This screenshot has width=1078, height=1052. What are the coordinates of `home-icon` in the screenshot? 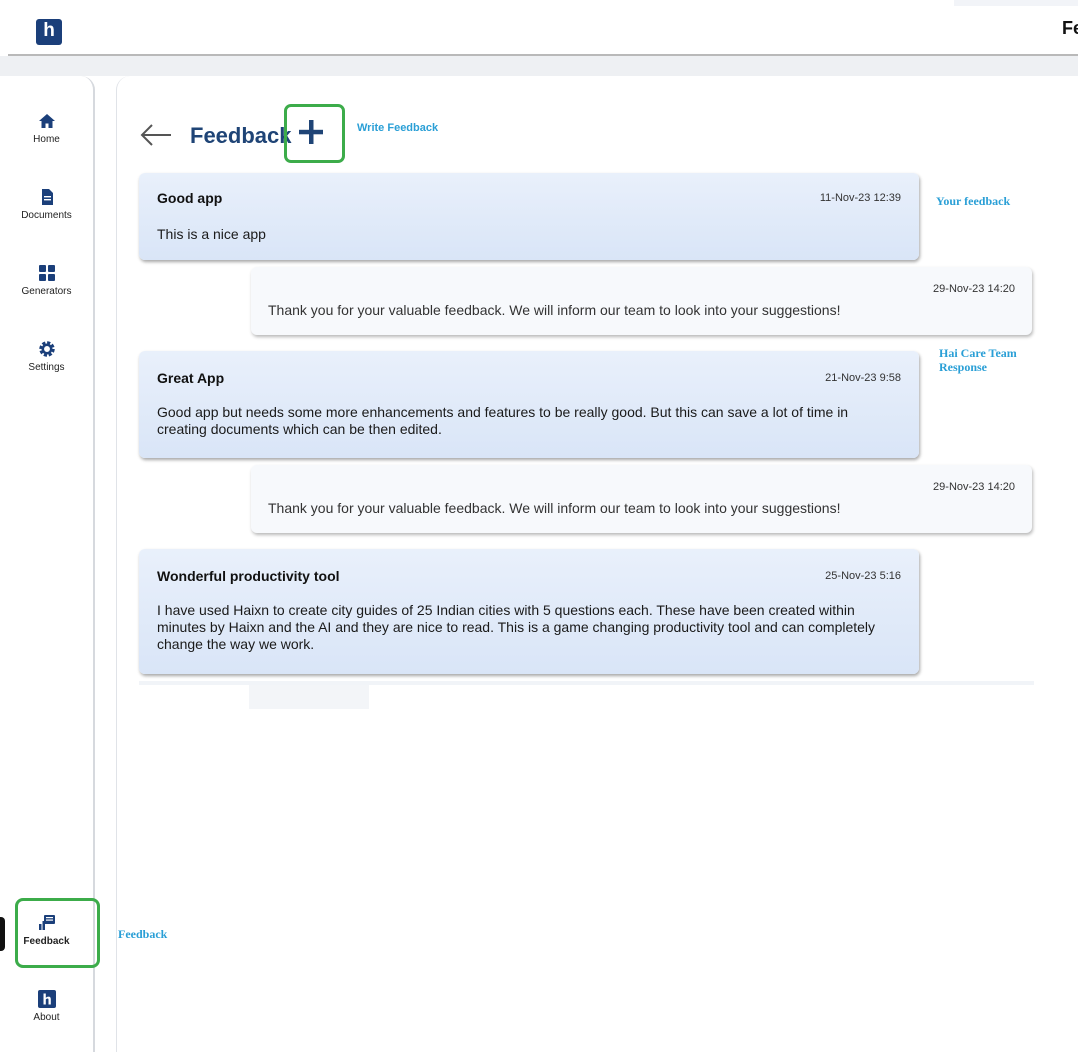 It's located at (46, 121).